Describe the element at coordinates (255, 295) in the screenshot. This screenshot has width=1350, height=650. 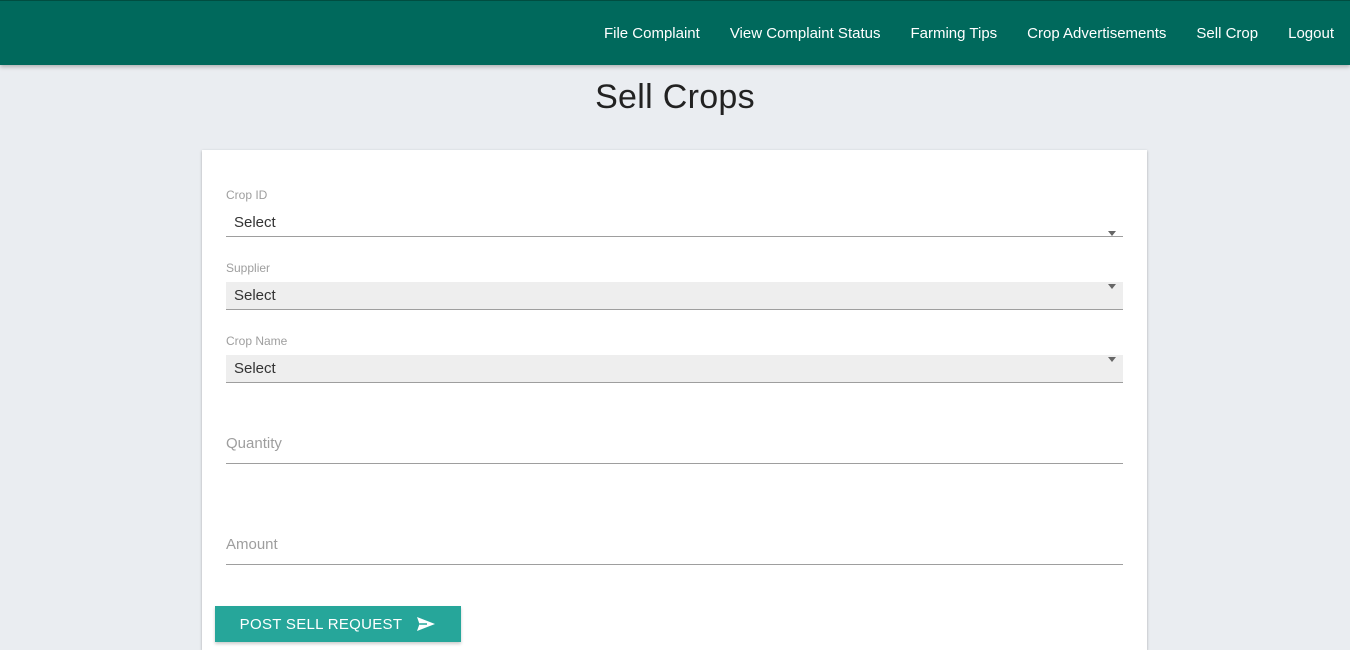
I see `supplier-selected-value: Select` at that location.